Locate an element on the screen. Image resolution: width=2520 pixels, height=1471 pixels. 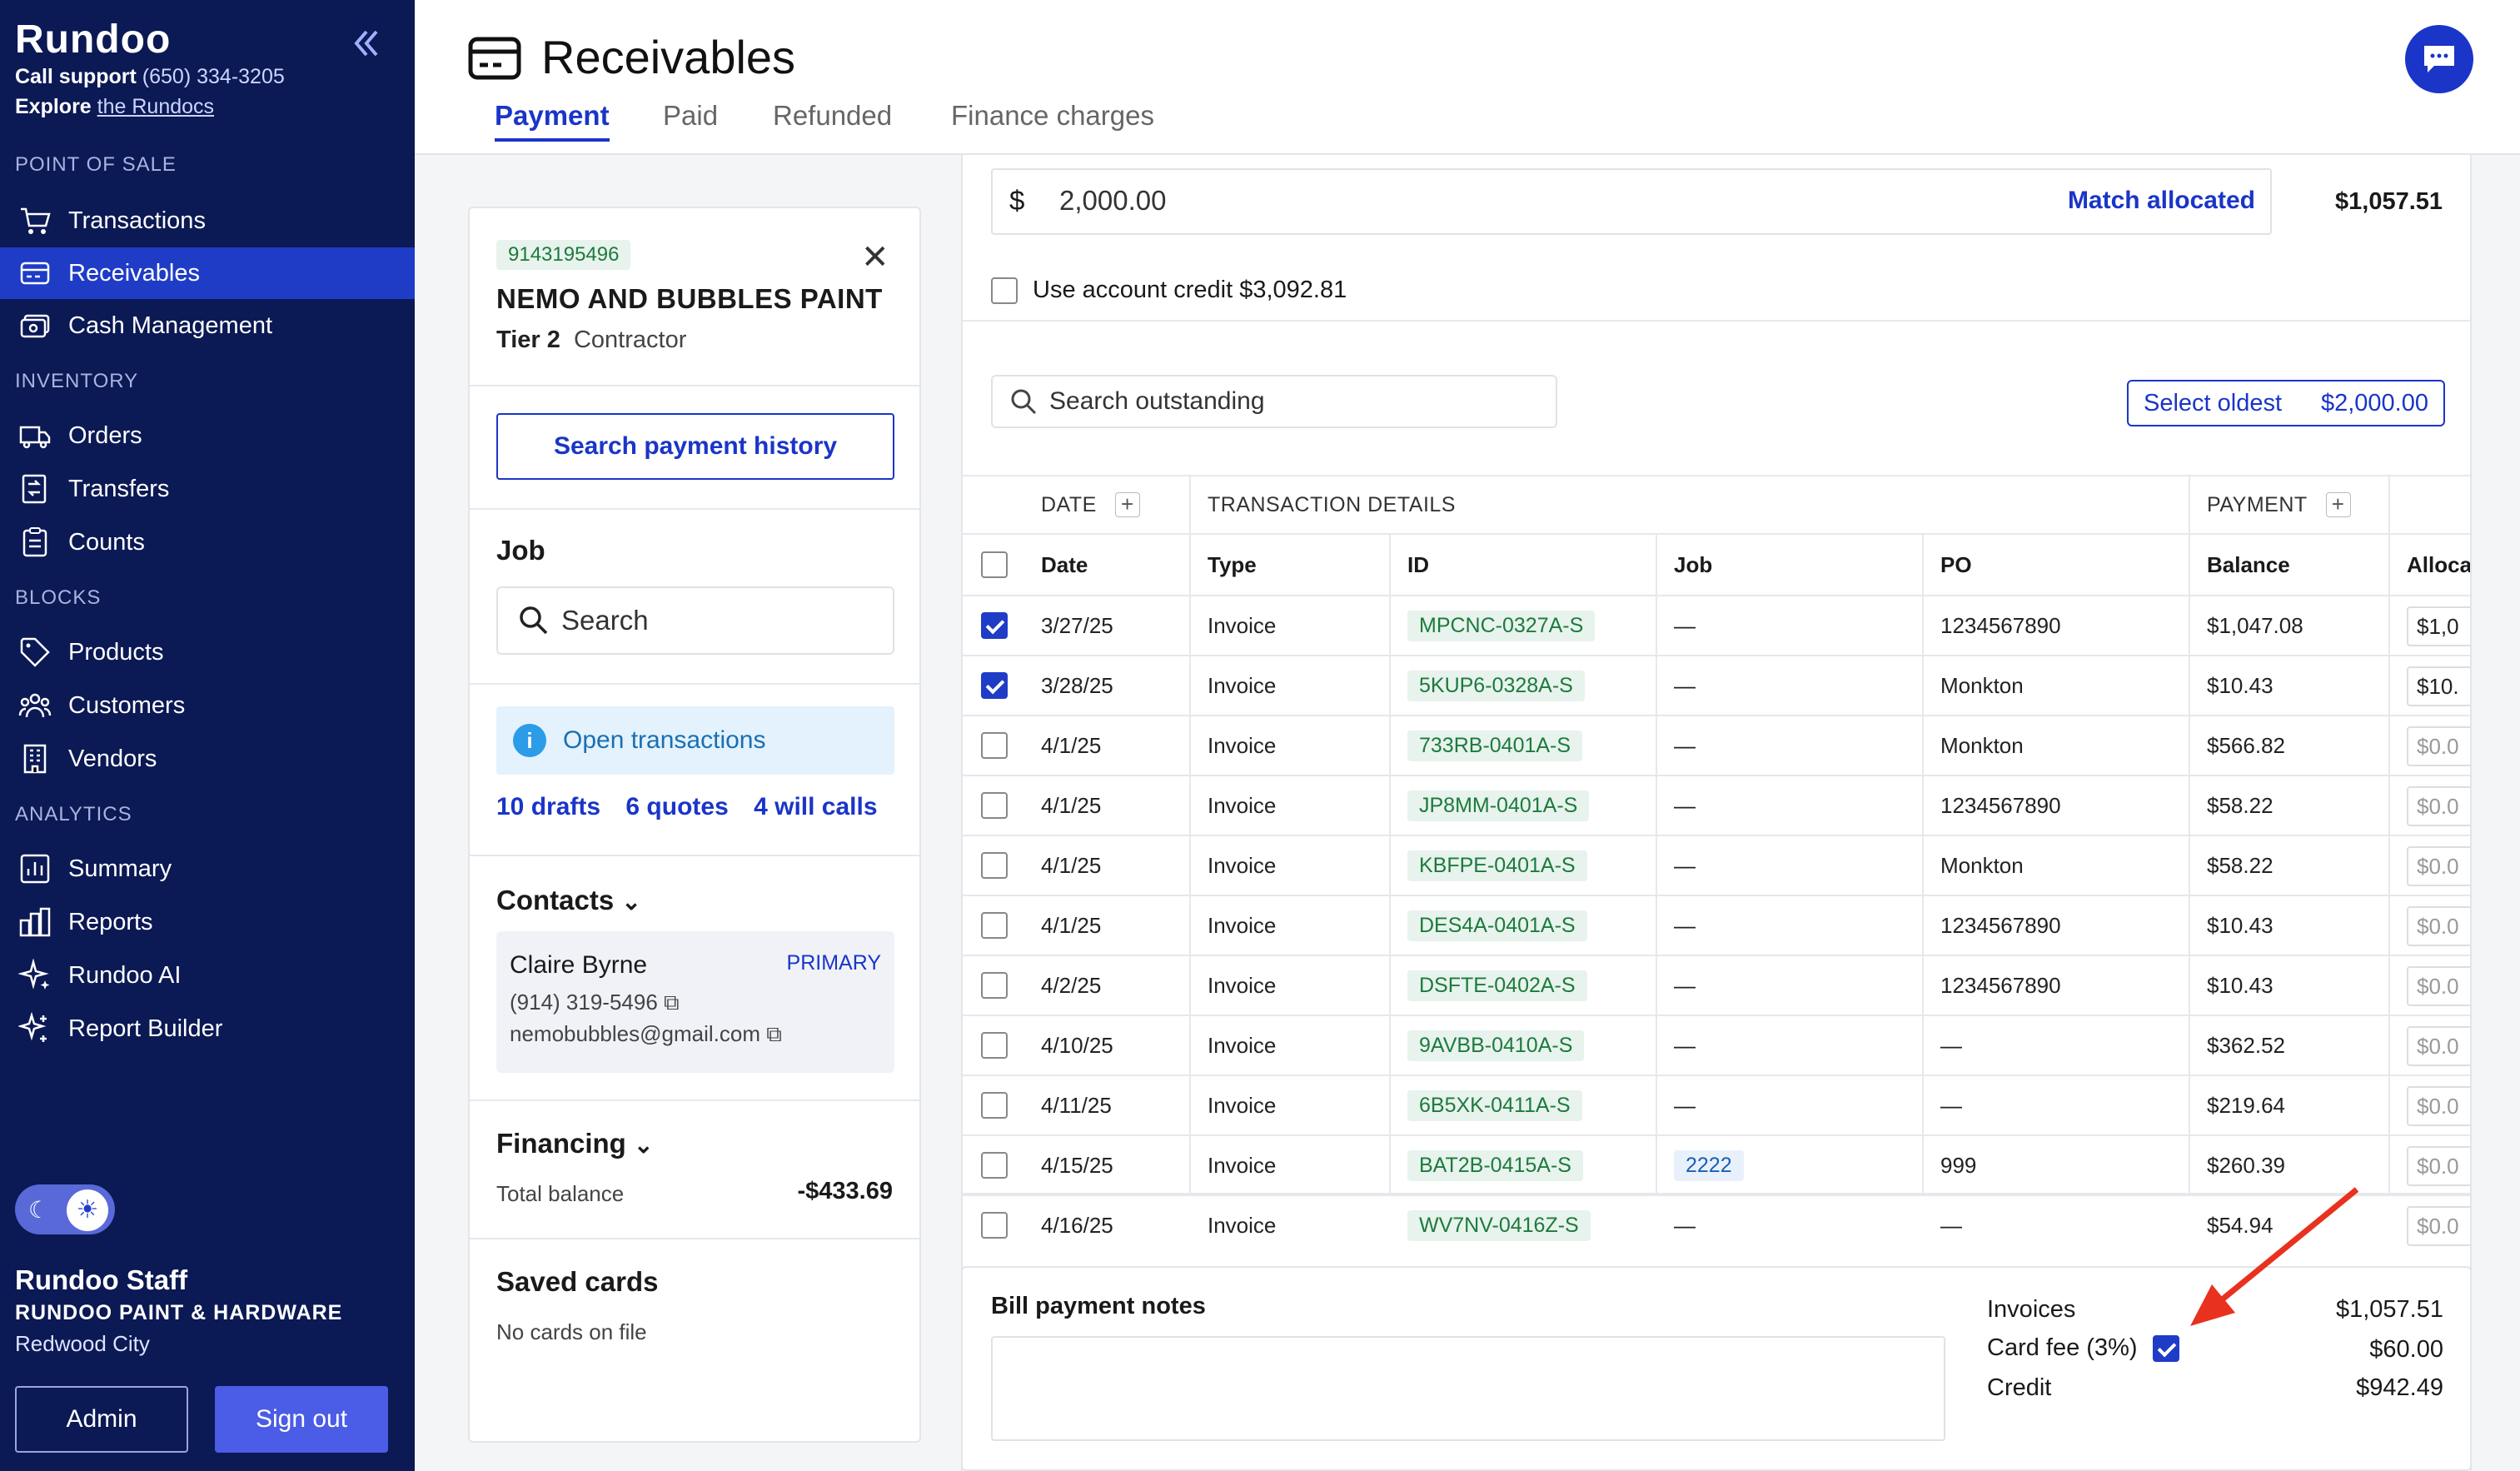
use-credit-row: Use account credit $3,092.81 is located at coordinates (1169, 290).